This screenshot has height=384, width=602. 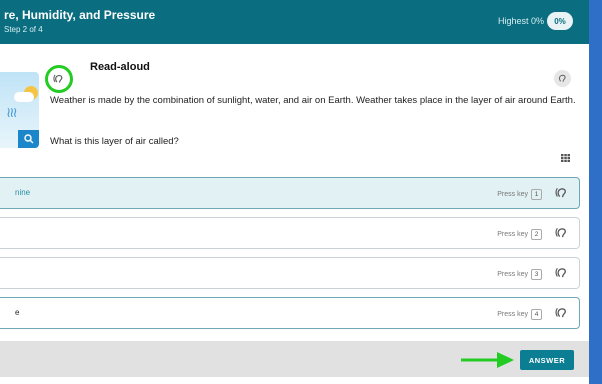 I want to click on option-text: nine, so click(x=23, y=192).